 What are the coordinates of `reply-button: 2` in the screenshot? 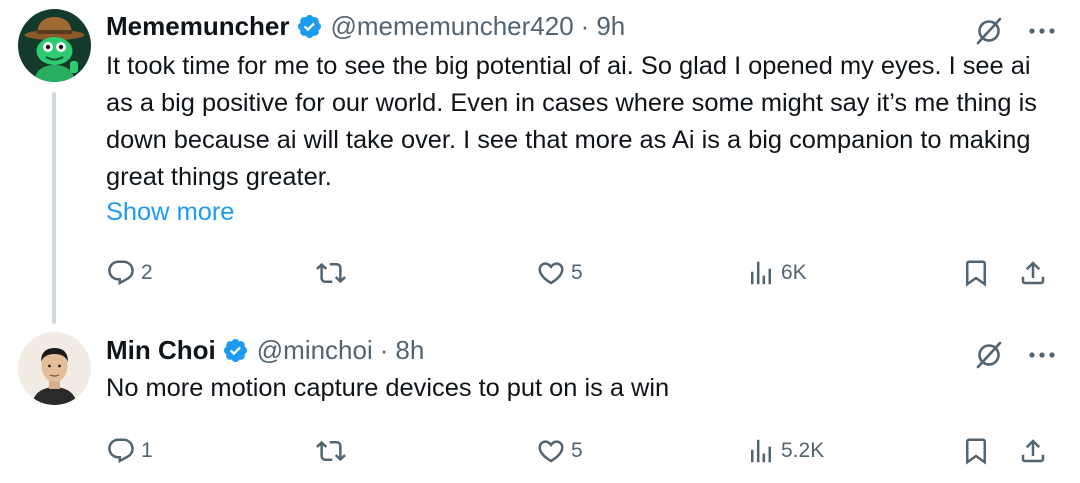 It's located at (129, 273).